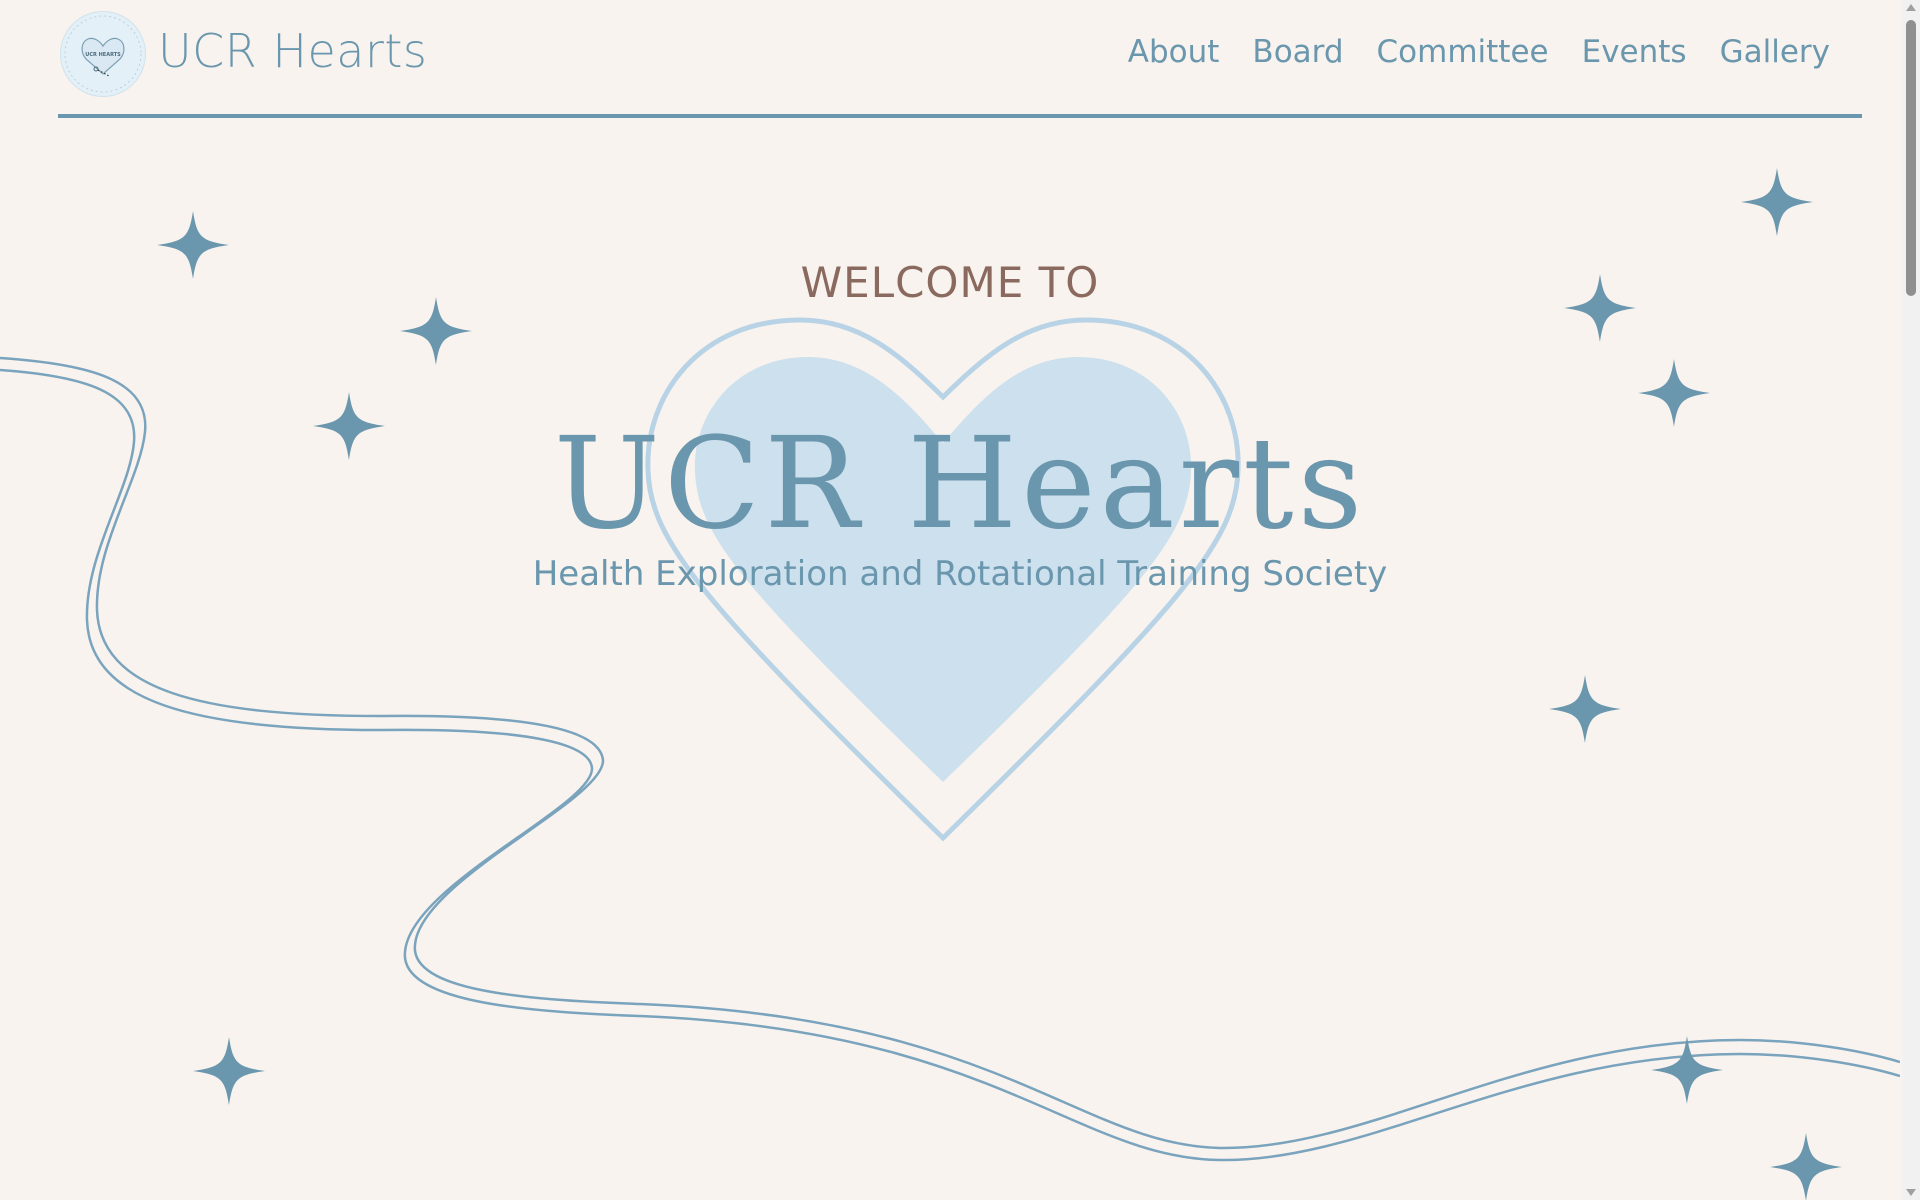 The image size is (1920, 1200). What do you see at coordinates (1911, 7) in the screenshot?
I see `scroll-up-arrow-icon` at bounding box center [1911, 7].